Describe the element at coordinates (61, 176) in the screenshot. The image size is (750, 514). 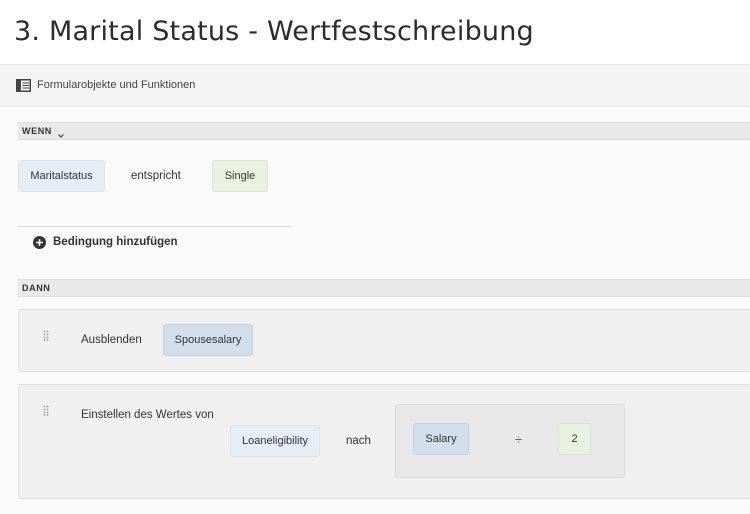
I see `condition-field-token: Maritalstatus` at that location.